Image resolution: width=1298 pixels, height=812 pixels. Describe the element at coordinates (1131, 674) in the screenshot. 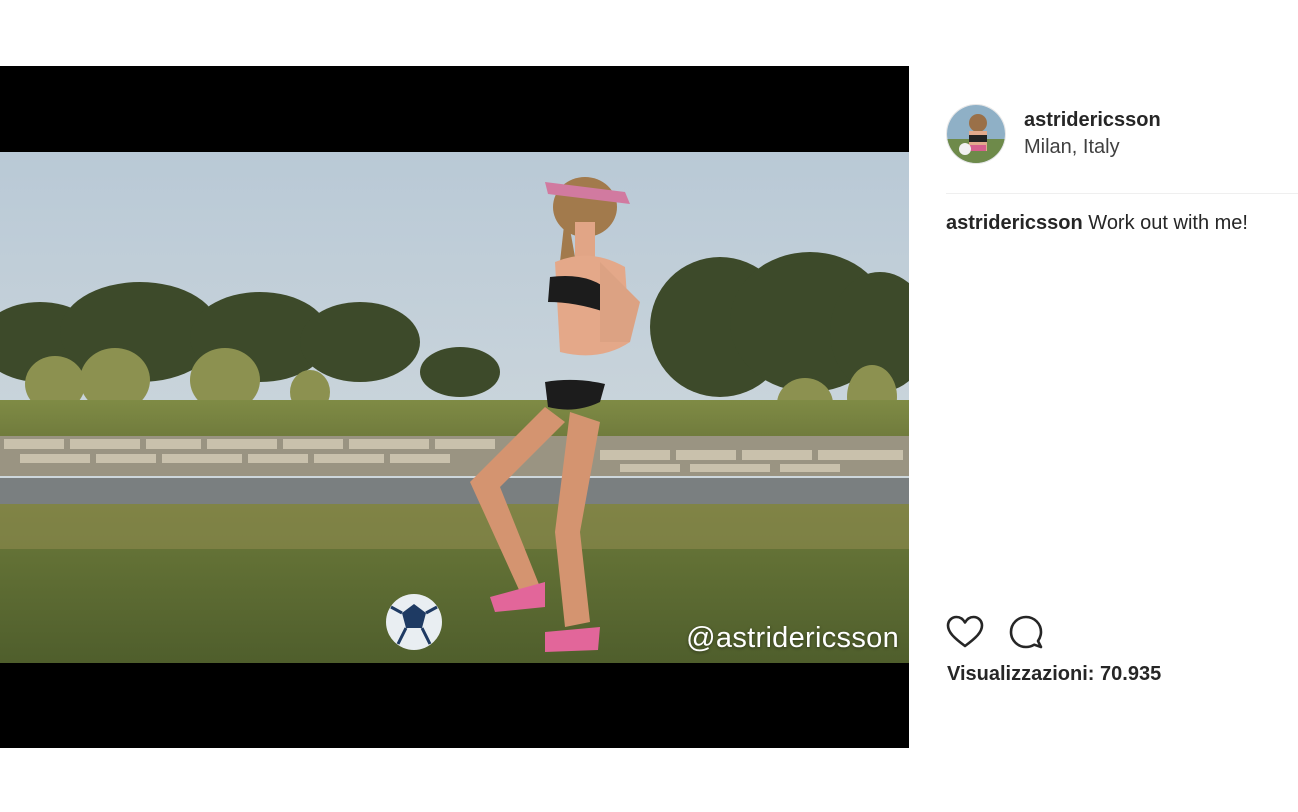

I see `view-count-value: 70.935` at that location.